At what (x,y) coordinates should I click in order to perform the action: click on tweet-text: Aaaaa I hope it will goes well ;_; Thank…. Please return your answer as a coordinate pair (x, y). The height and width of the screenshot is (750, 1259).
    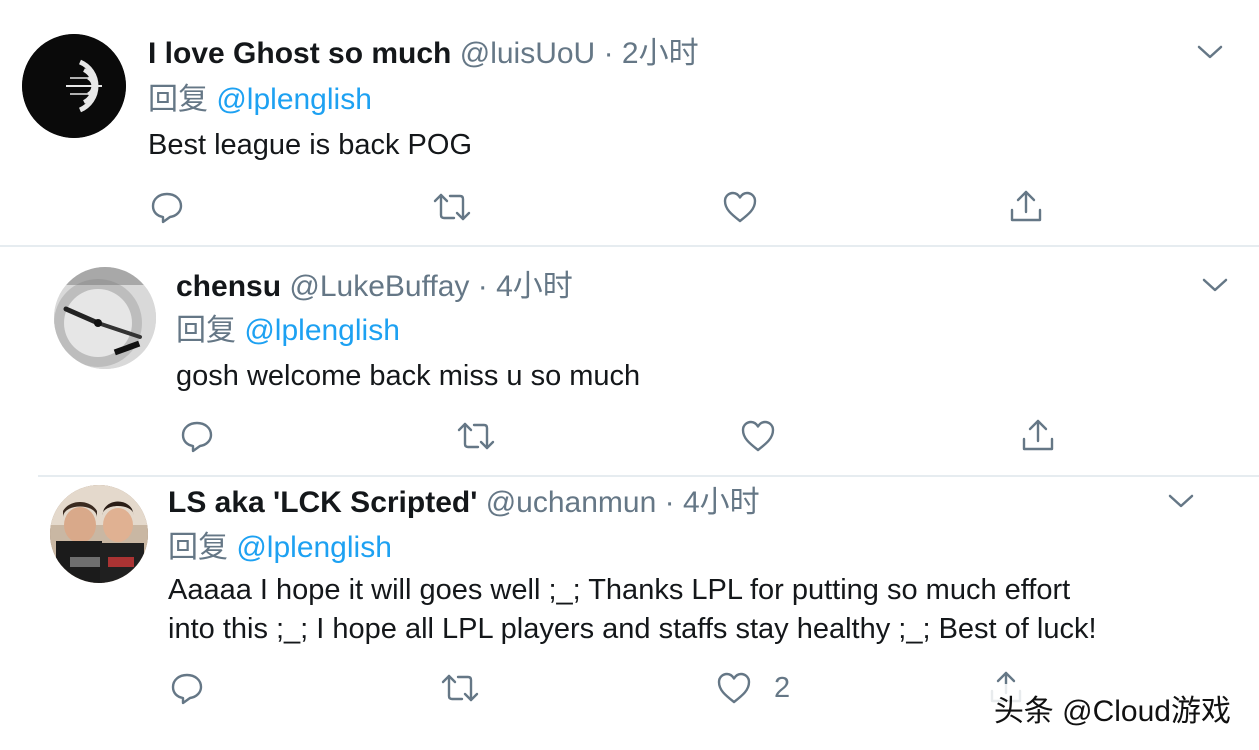
    Looking at the image, I should click on (698, 610).